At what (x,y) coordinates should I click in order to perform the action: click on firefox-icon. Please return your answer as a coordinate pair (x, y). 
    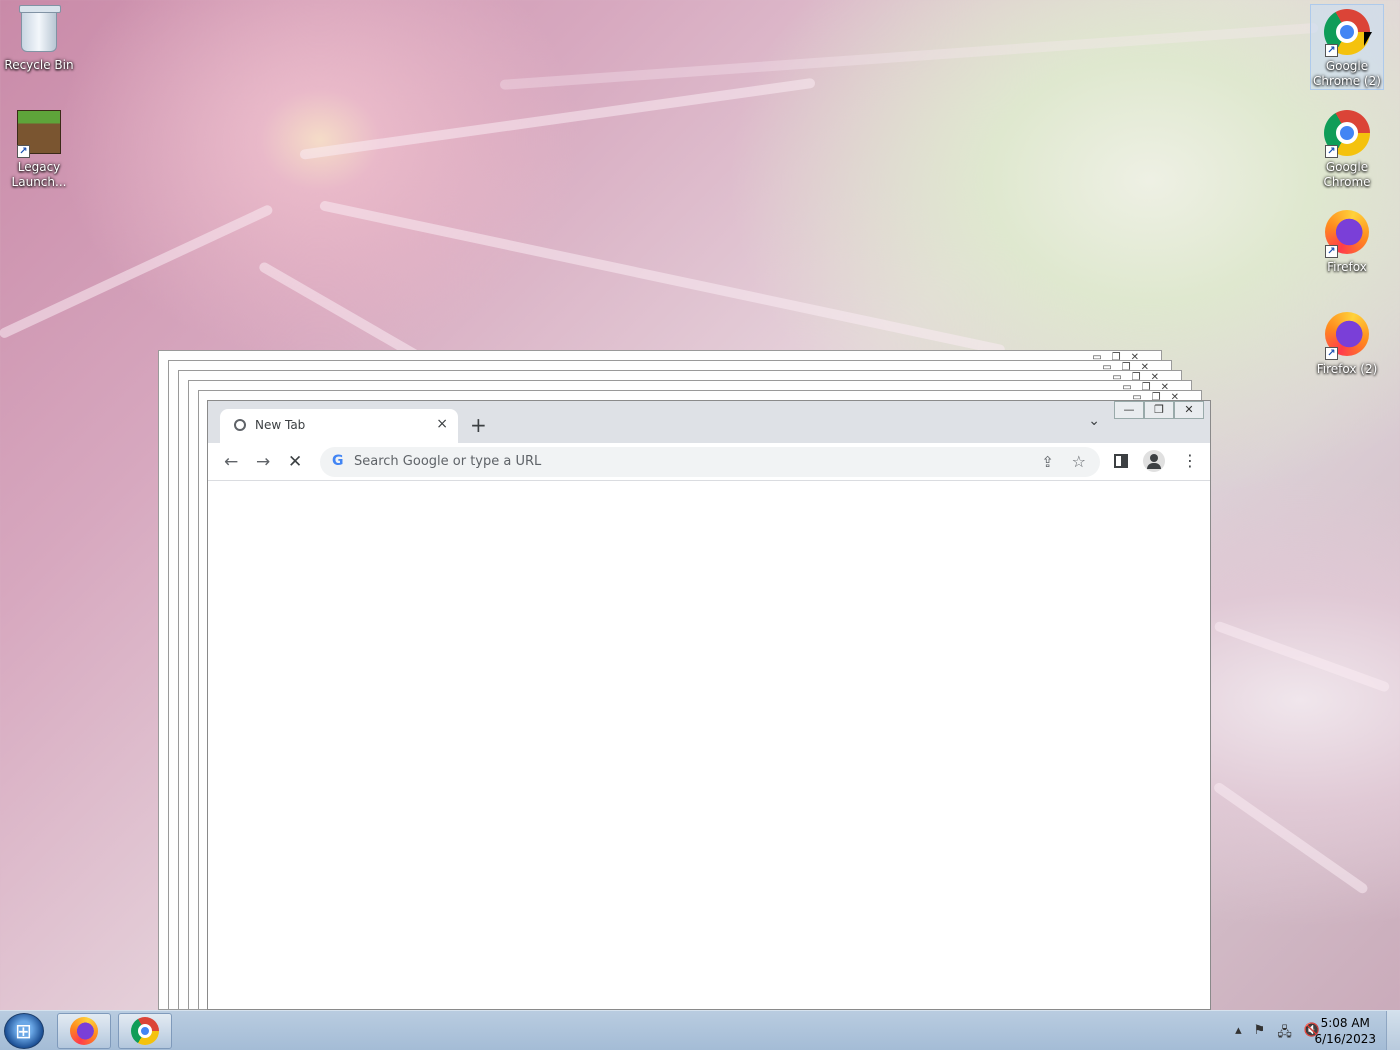
    Looking at the image, I should click on (84, 1031).